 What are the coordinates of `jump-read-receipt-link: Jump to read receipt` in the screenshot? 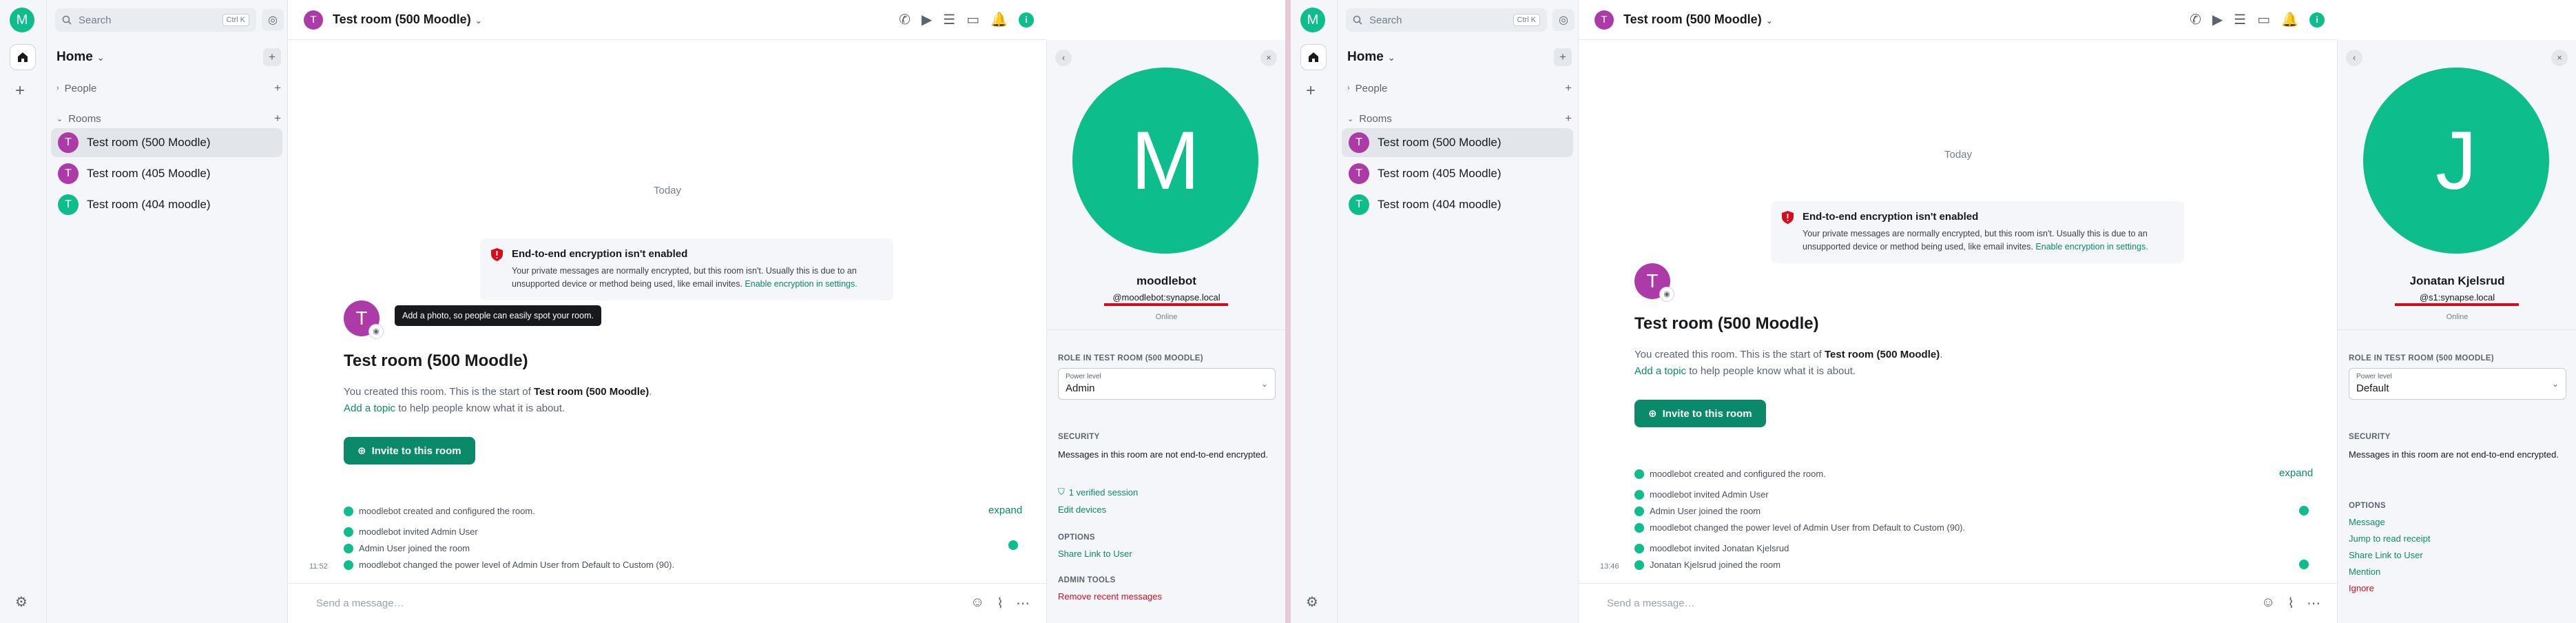 It's located at (2390, 539).